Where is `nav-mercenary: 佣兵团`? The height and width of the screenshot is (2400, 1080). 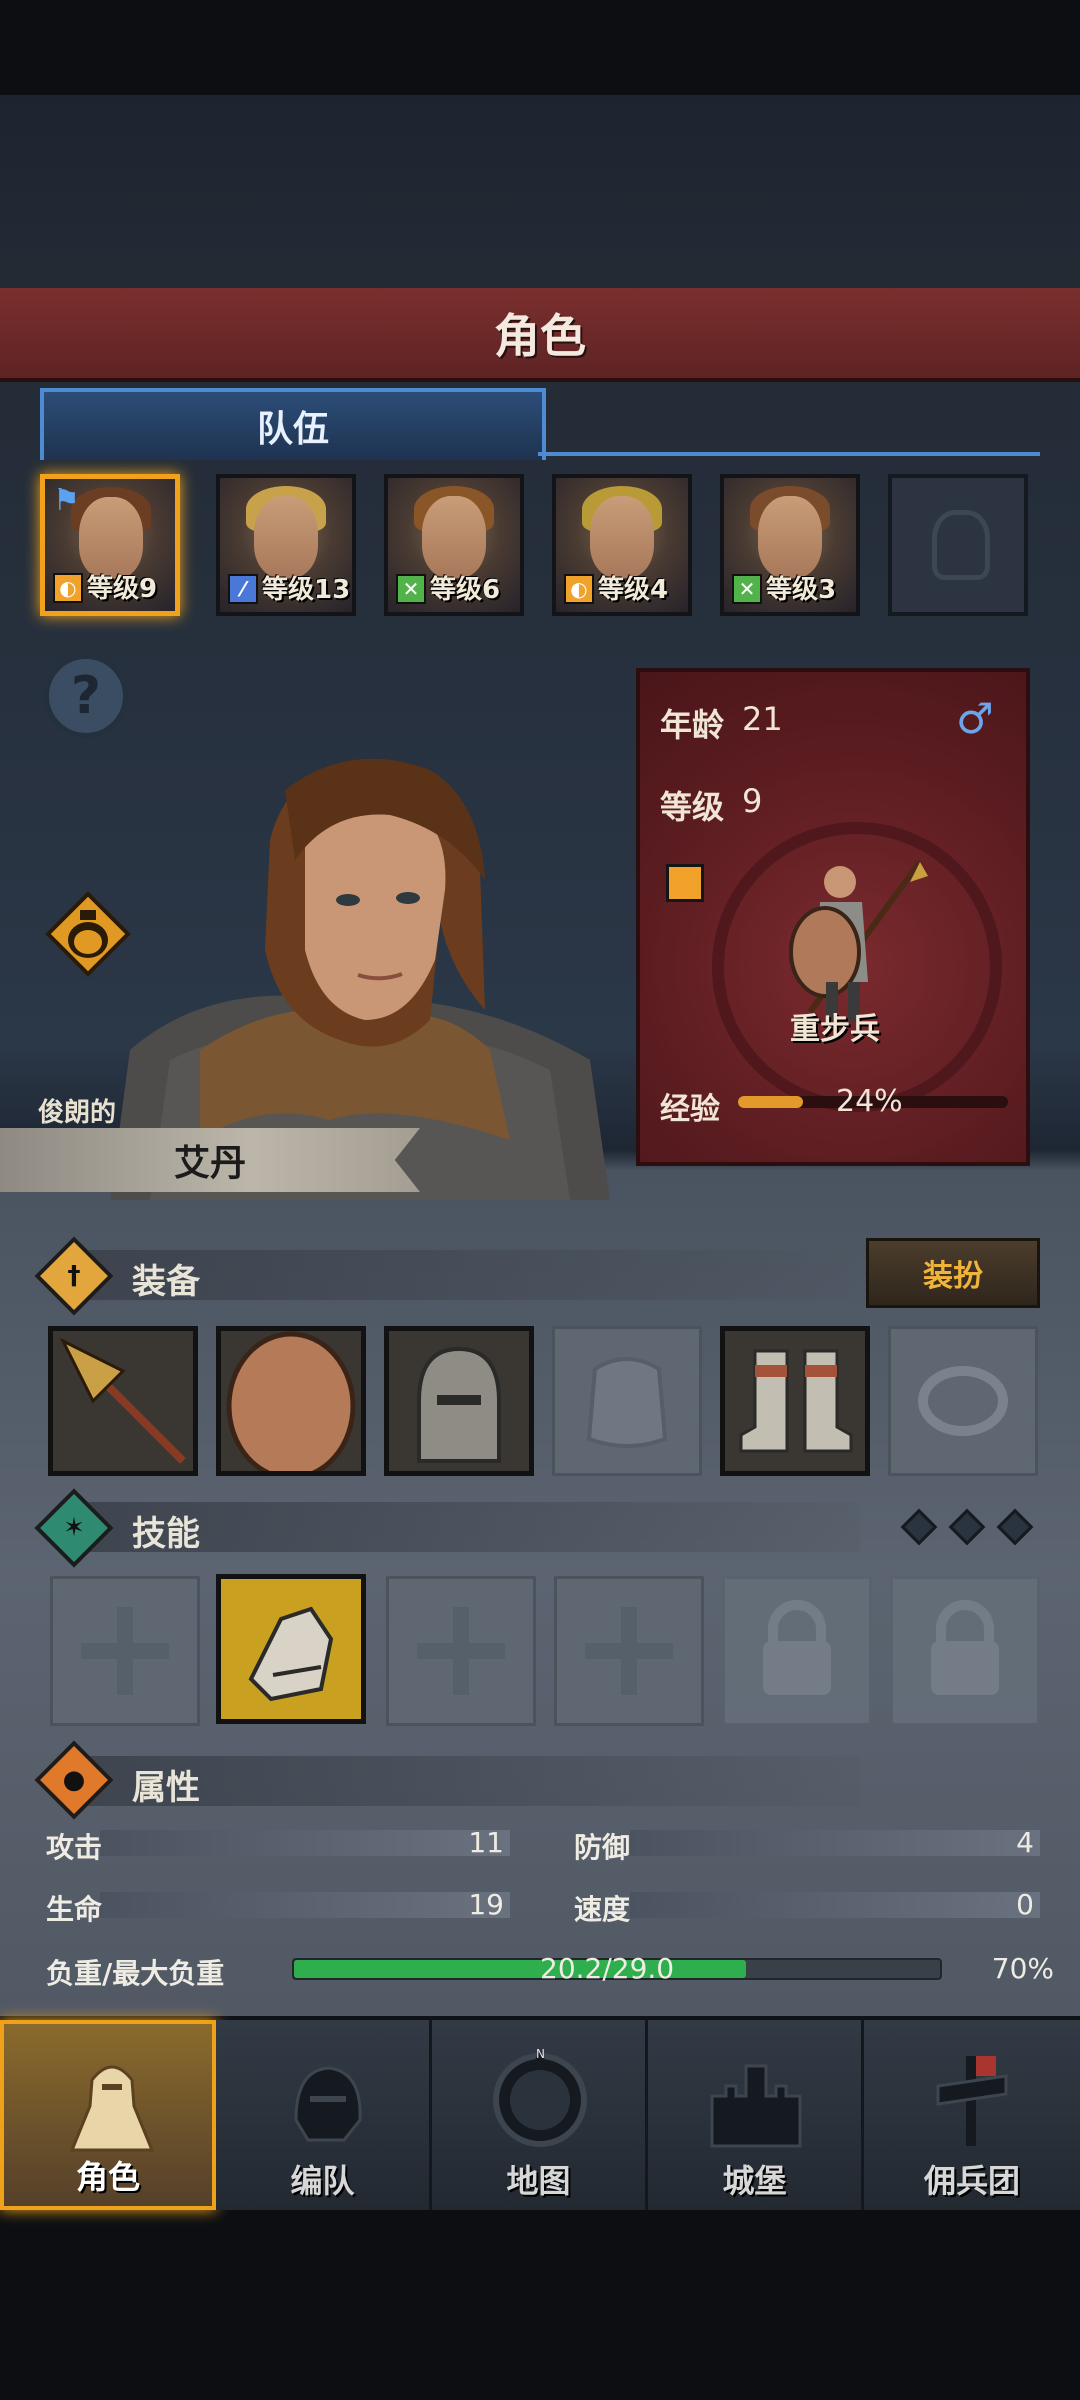 nav-mercenary: 佣兵团 is located at coordinates (972, 2115).